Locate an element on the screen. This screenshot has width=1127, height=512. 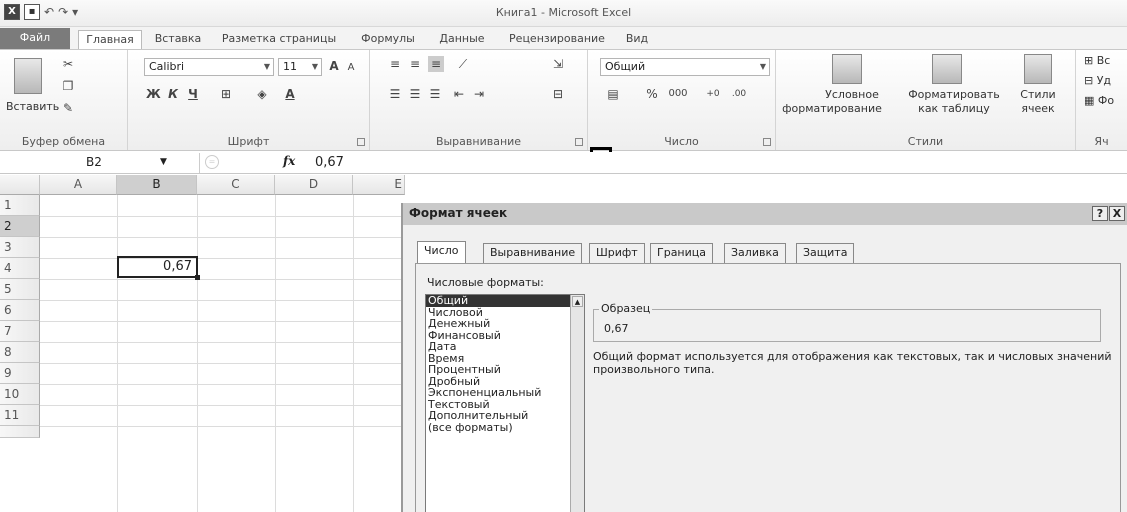
increase-indent-icon: ⇥ is located at coordinates (479, 94).